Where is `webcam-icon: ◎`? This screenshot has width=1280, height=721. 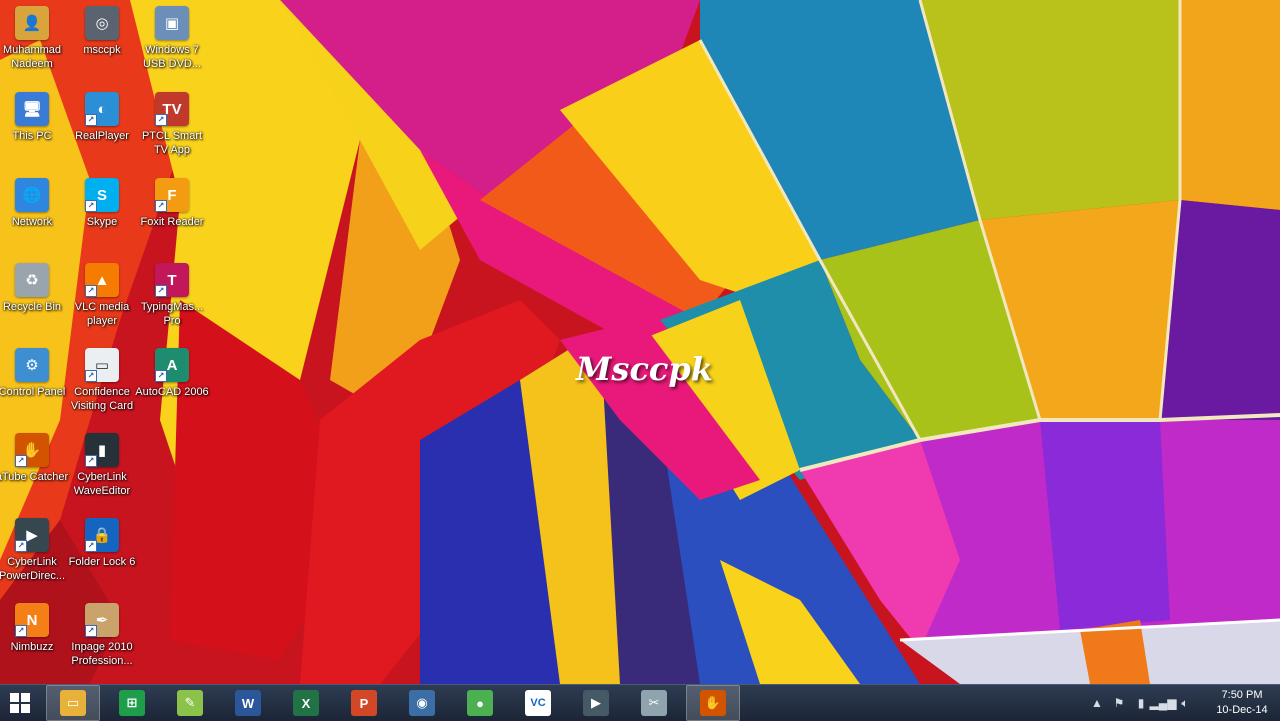 webcam-icon: ◎ is located at coordinates (102, 23).